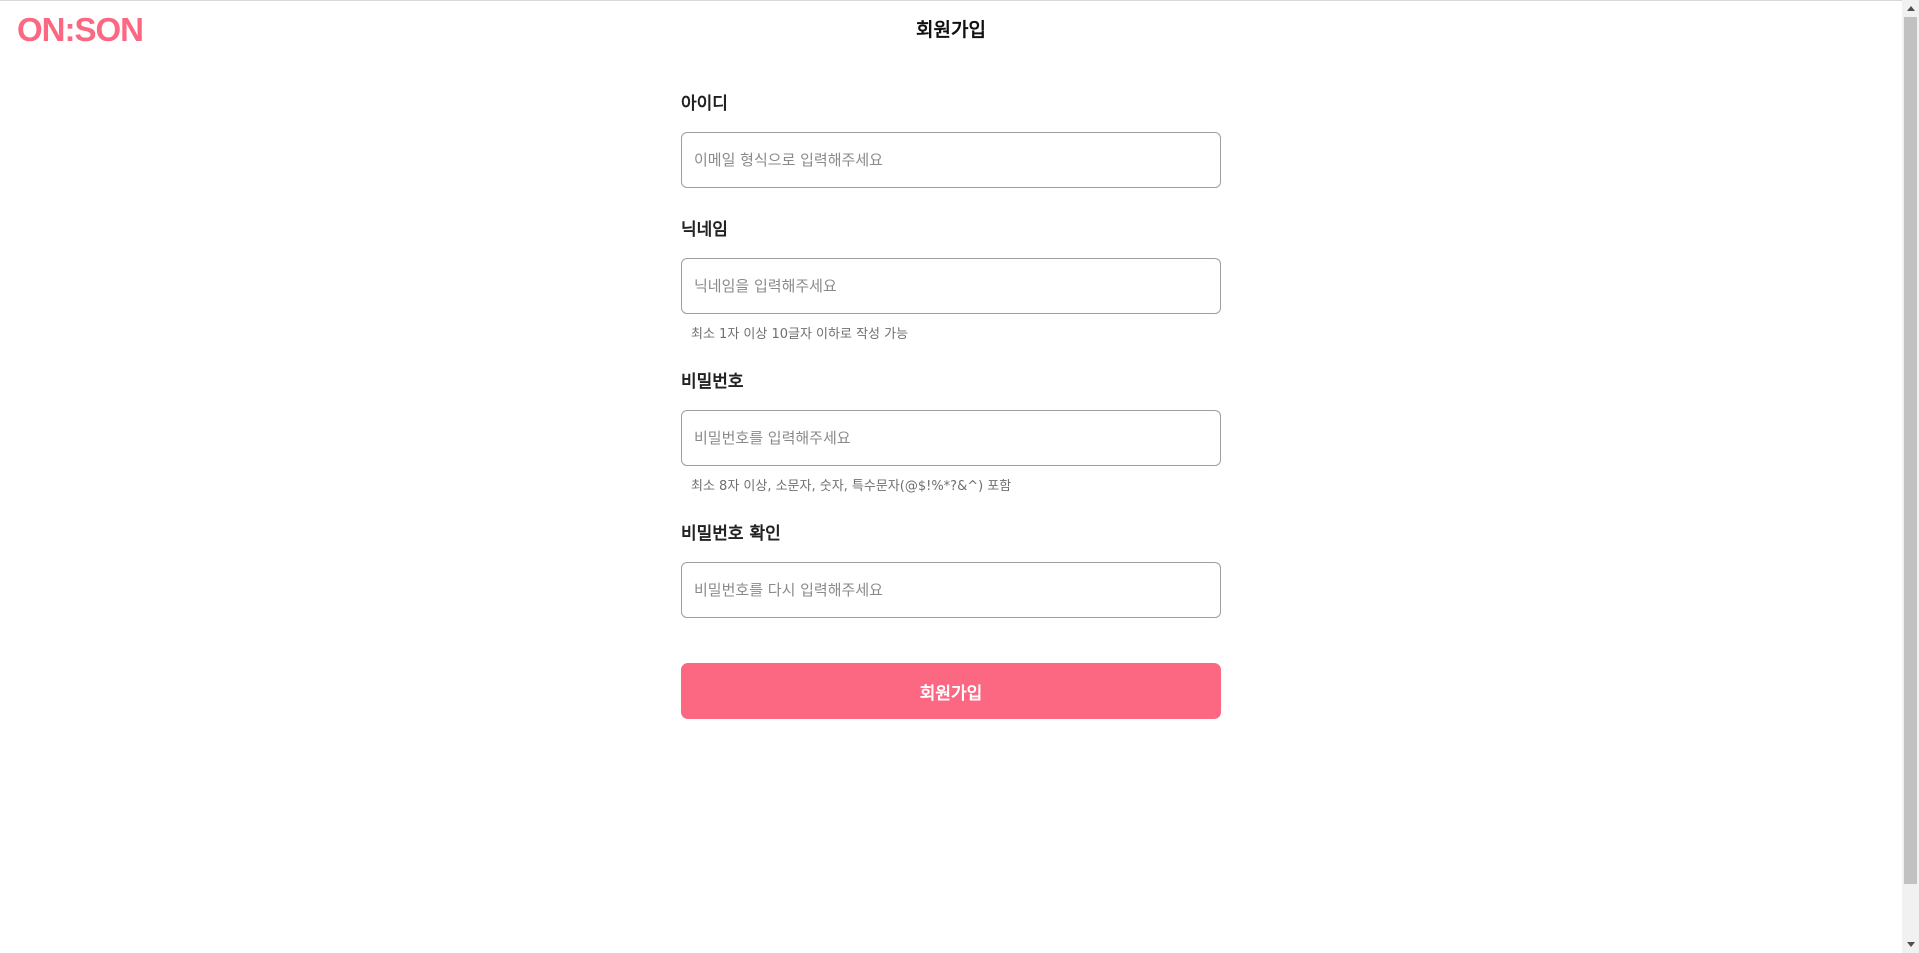 The width and height of the screenshot is (1919, 953). Describe the element at coordinates (800, 334) in the screenshot. I see `nickname-hint: 최소 1자 이상 10글자 이하로 작성 가능` at that location.